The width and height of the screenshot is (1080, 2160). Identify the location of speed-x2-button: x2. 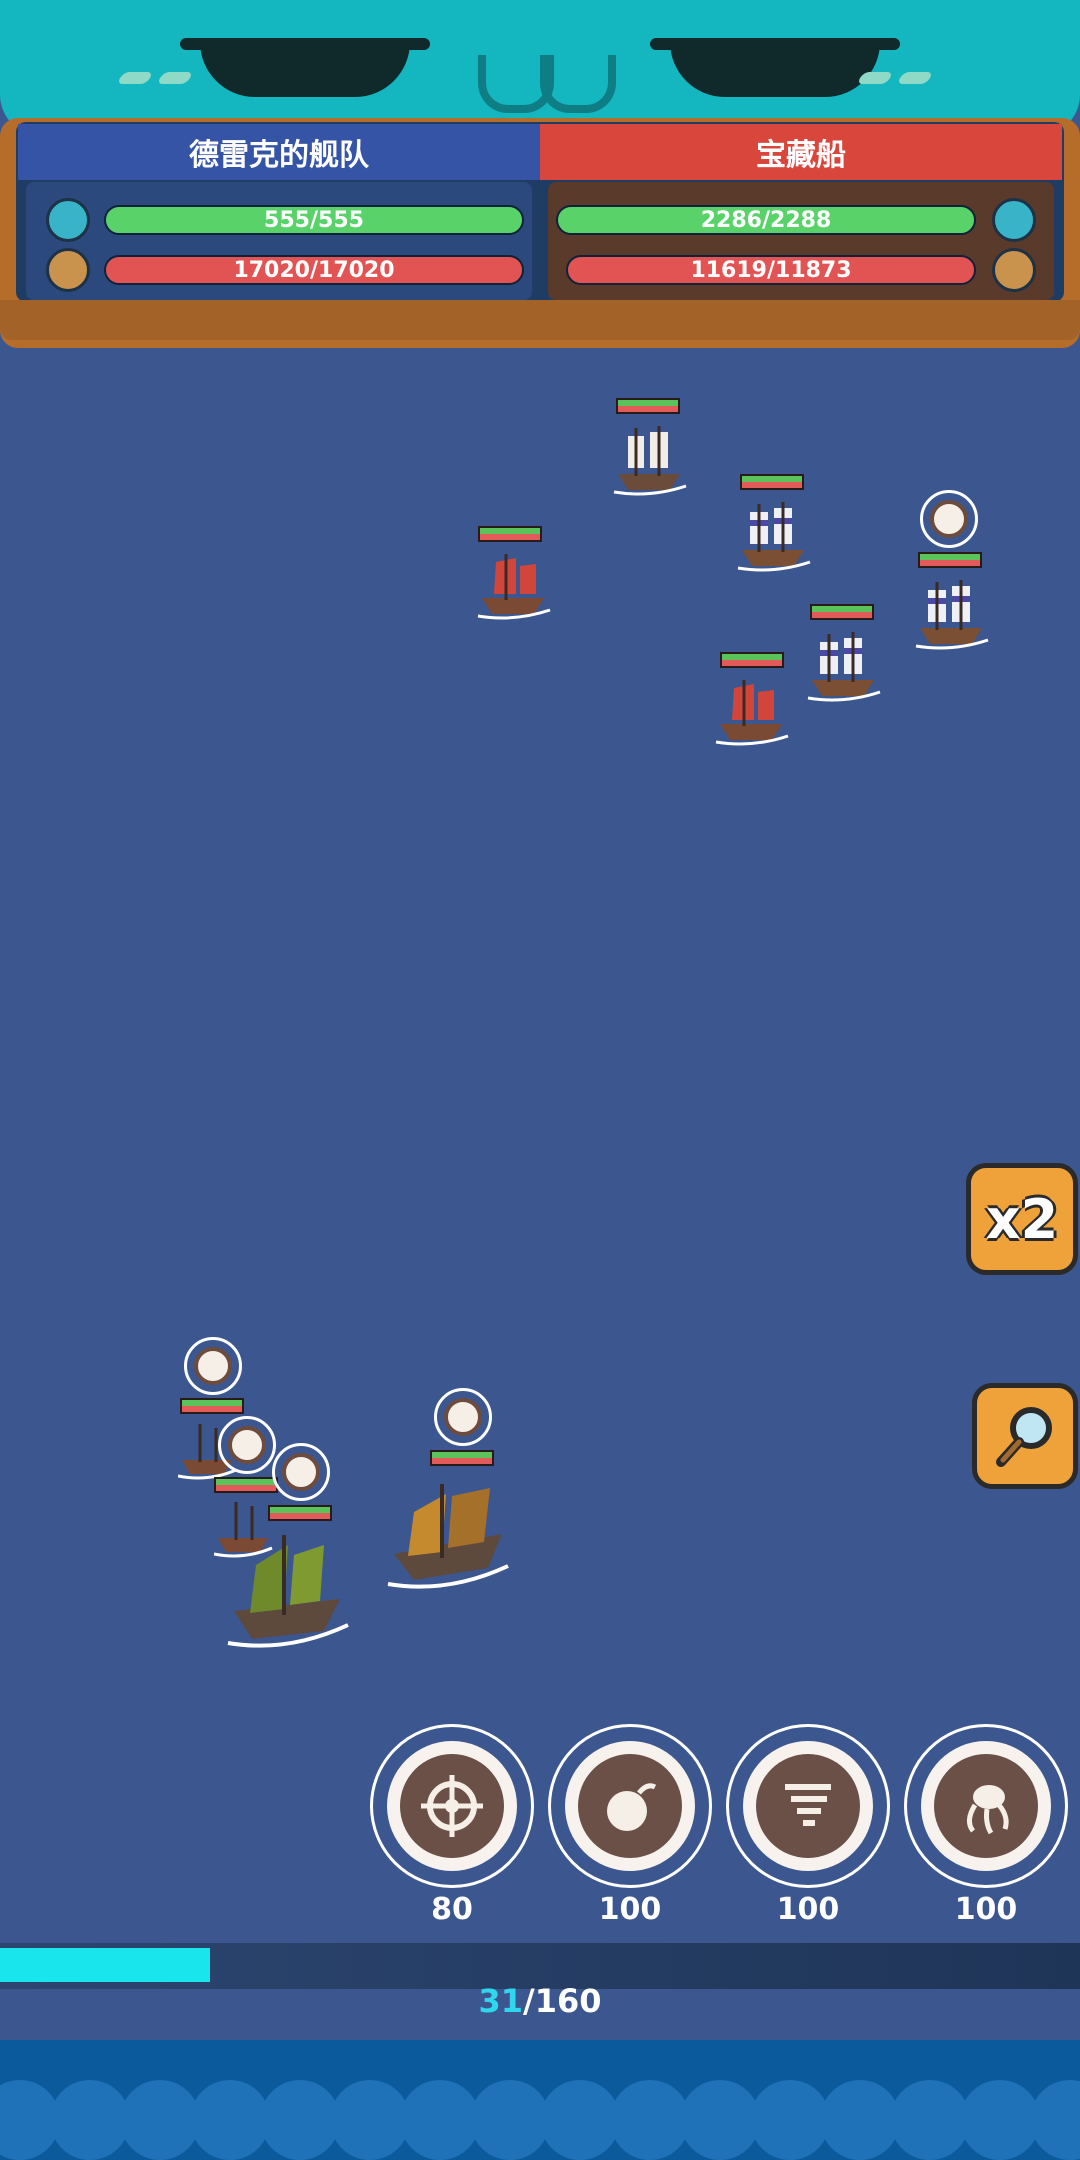
(1022, 1219).